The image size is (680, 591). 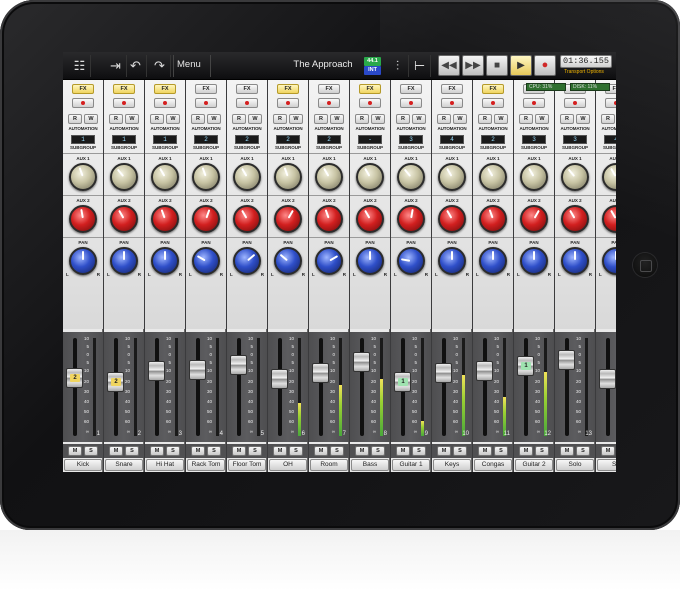 I want to click on input-routing-icon: ⇥, so click(x=116, y=66).